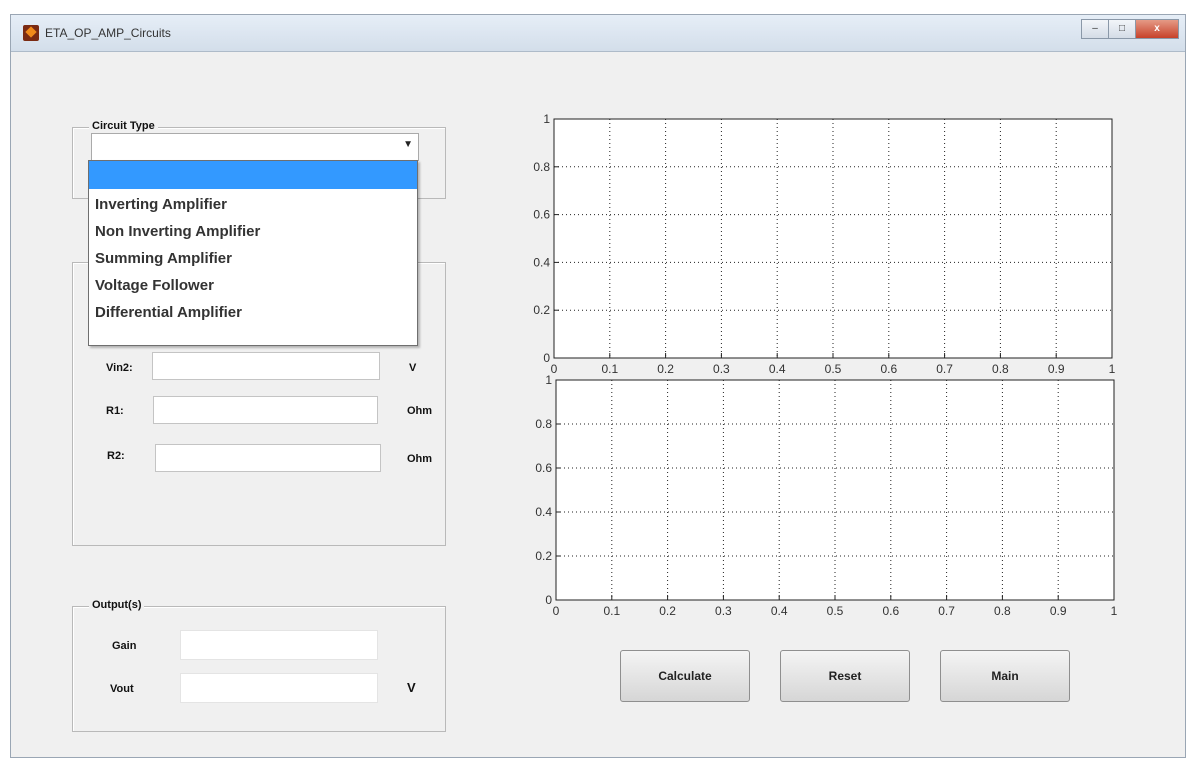 The height and width of the screenshot is (758, 1196). Describe the element at coordinates (253, 312) in the screenshot. I see `option-differential-amplifier: Differential Amplifier` at that location.